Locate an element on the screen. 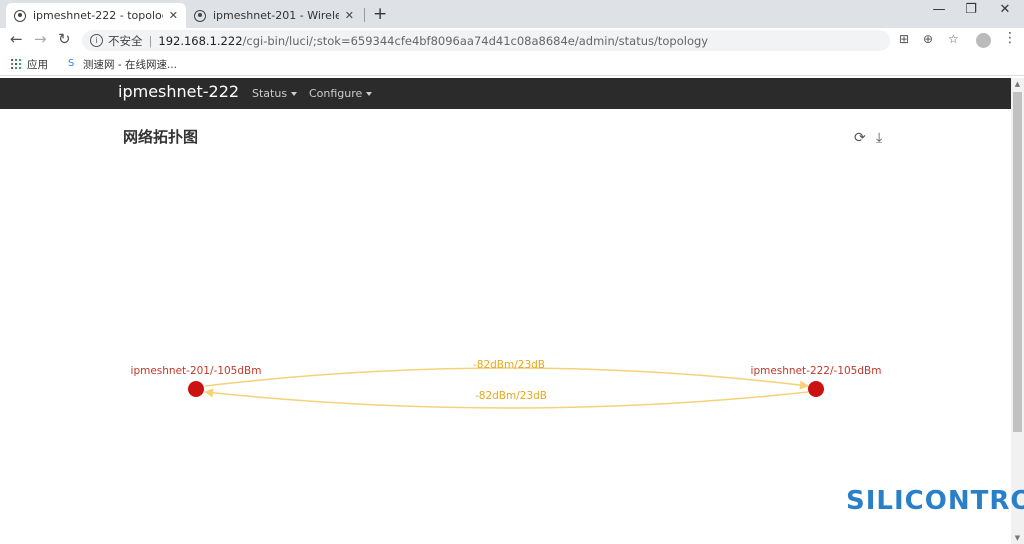  scroll-up-icon: ▲ is located at coordinates (1017, 84).